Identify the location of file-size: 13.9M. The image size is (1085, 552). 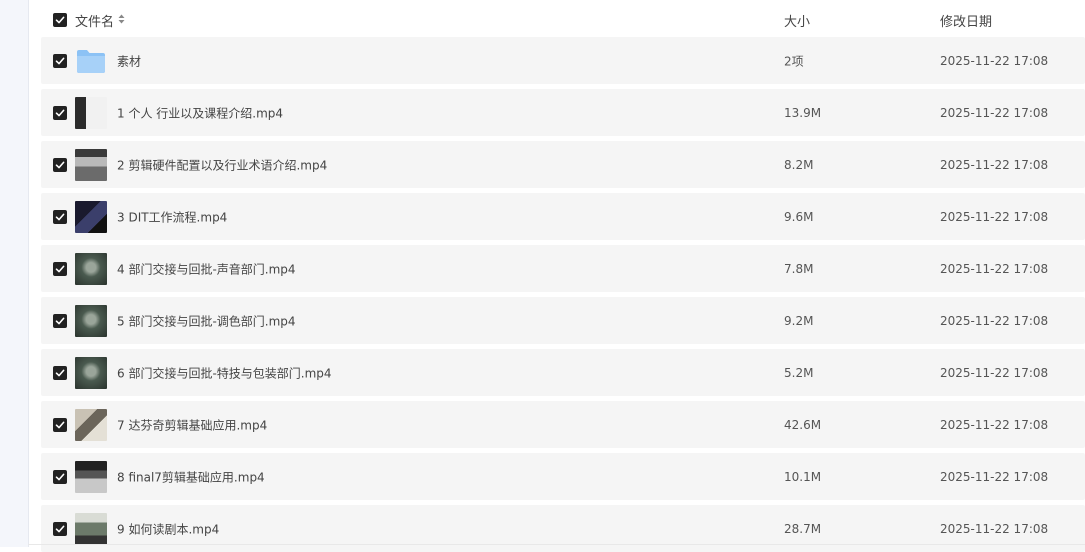
(803, 112).